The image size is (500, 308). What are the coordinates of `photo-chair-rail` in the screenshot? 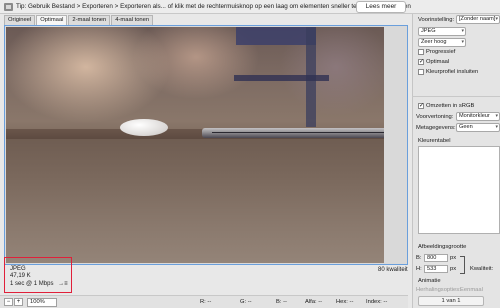 It's located at (281, 78).